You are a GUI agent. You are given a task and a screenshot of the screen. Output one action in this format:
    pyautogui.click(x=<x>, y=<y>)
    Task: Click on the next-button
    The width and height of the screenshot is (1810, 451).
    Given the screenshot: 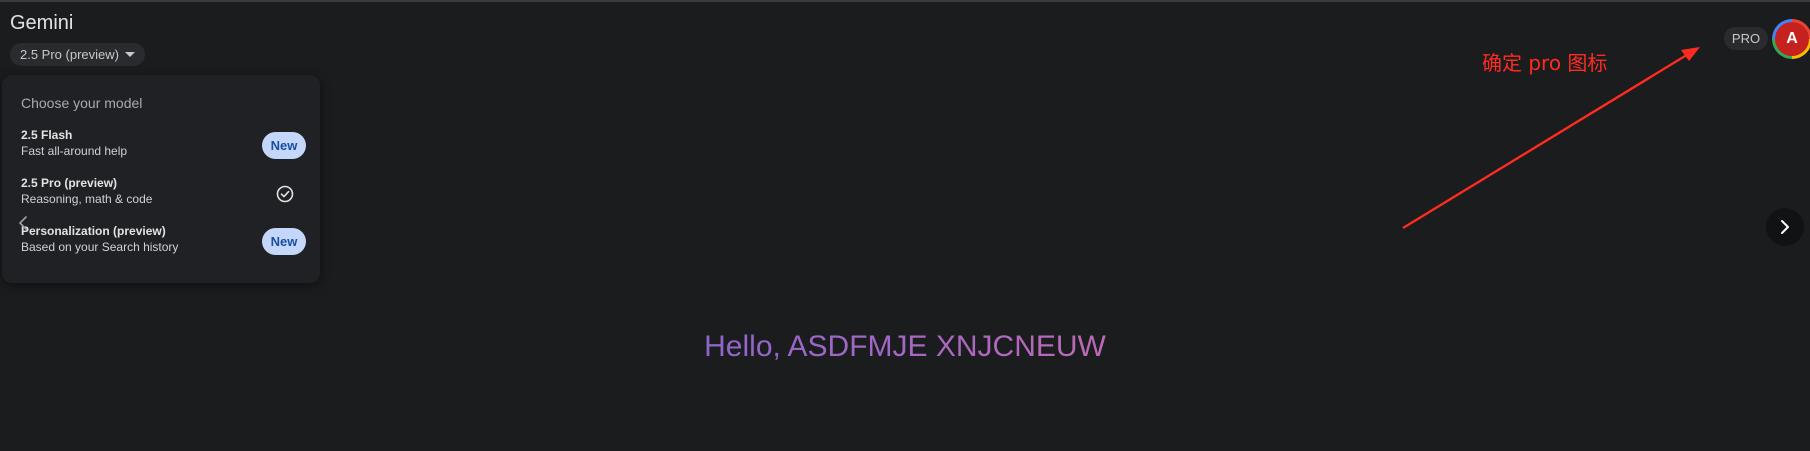 What is the action you would take?
    pyautogui.click(x=1785, y=227)
    